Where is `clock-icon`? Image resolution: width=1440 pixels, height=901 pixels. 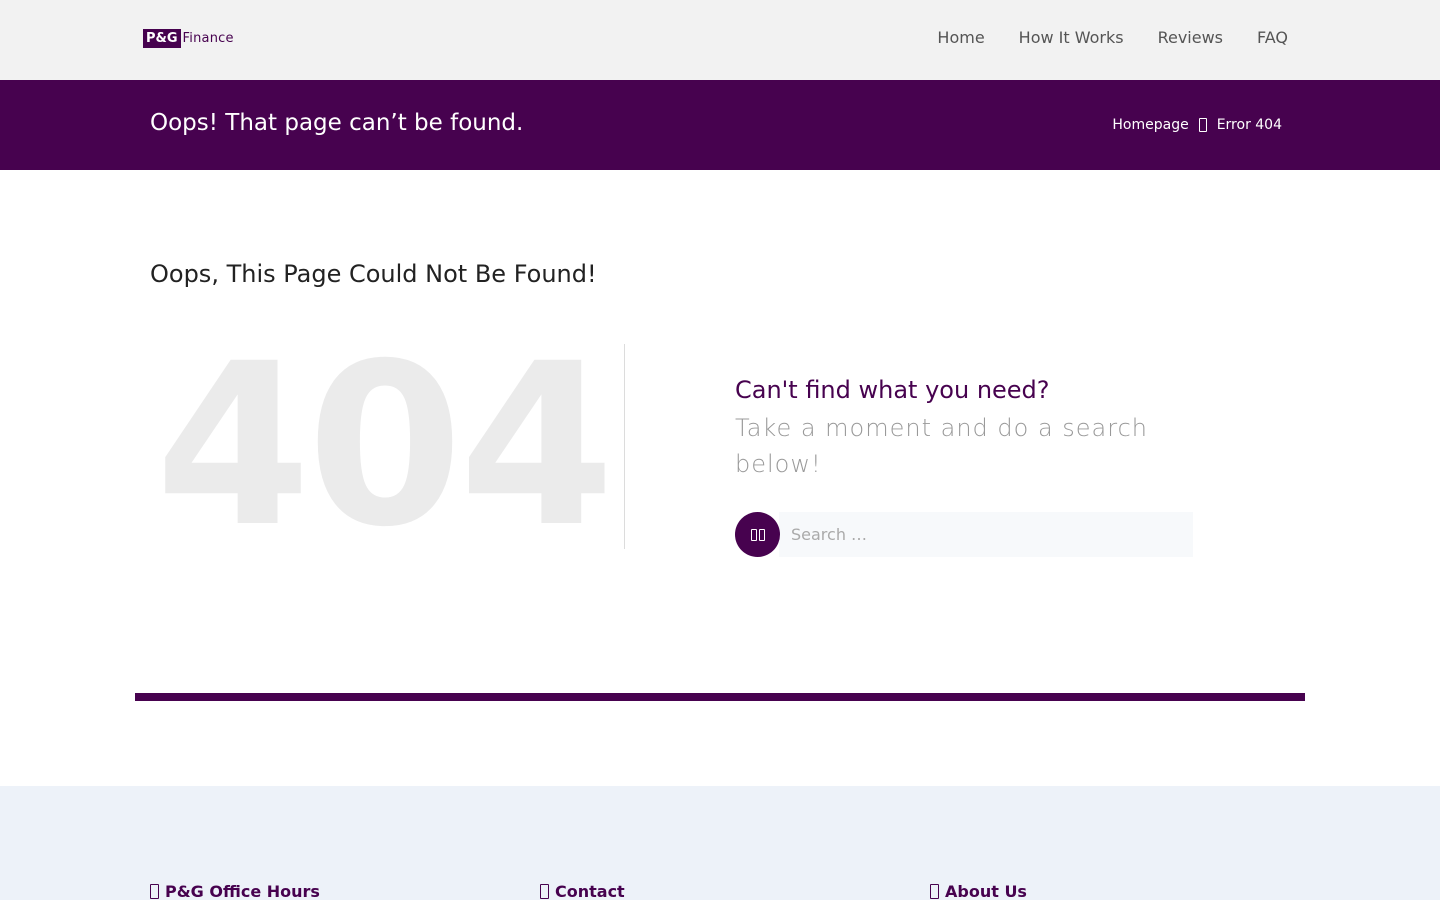
clock-icon is located at coordinates (154, 891).